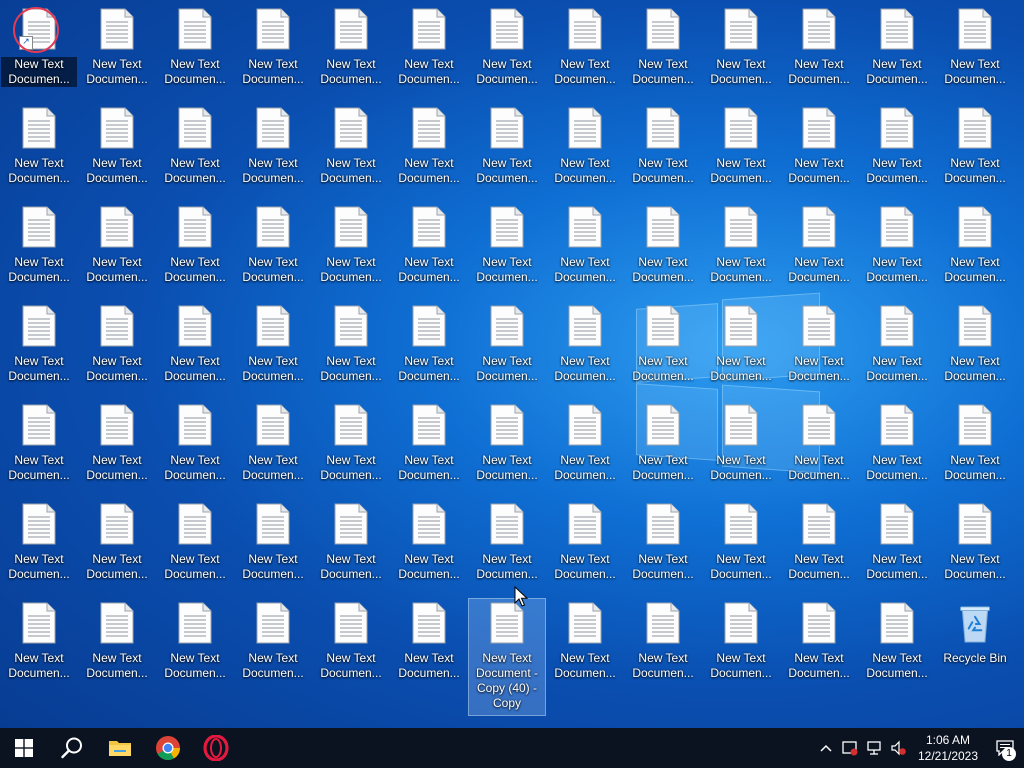 The image size is (1024, 768). I want to click on start-button, so click(24, 748).